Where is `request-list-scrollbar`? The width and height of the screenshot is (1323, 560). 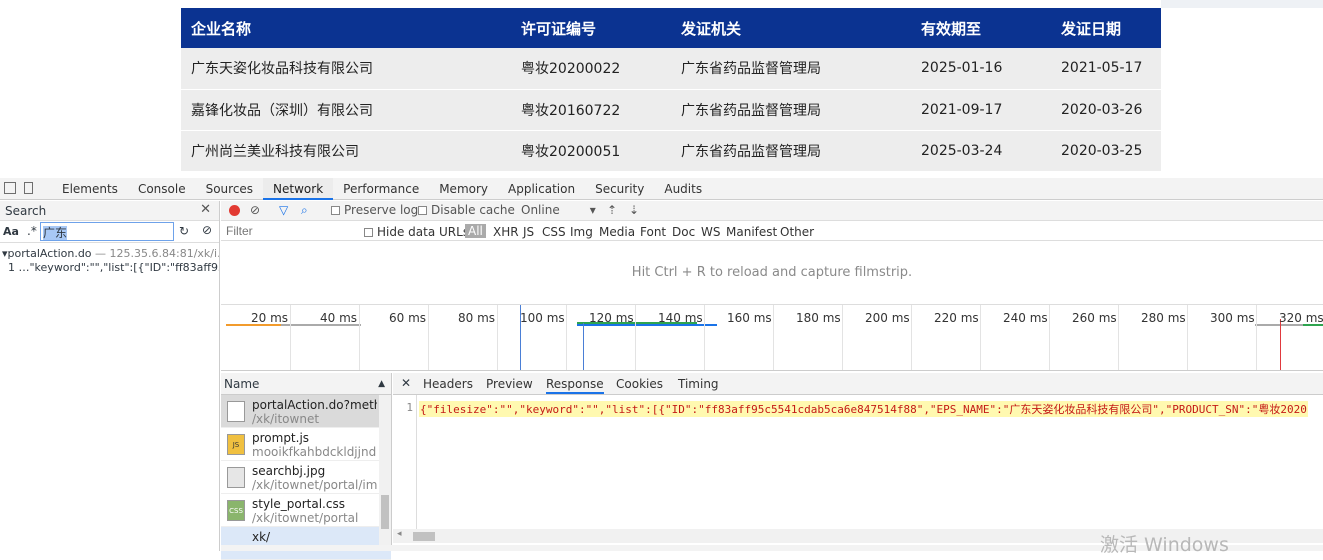
request-list-scrollbar is located at coordinates (385, 470).